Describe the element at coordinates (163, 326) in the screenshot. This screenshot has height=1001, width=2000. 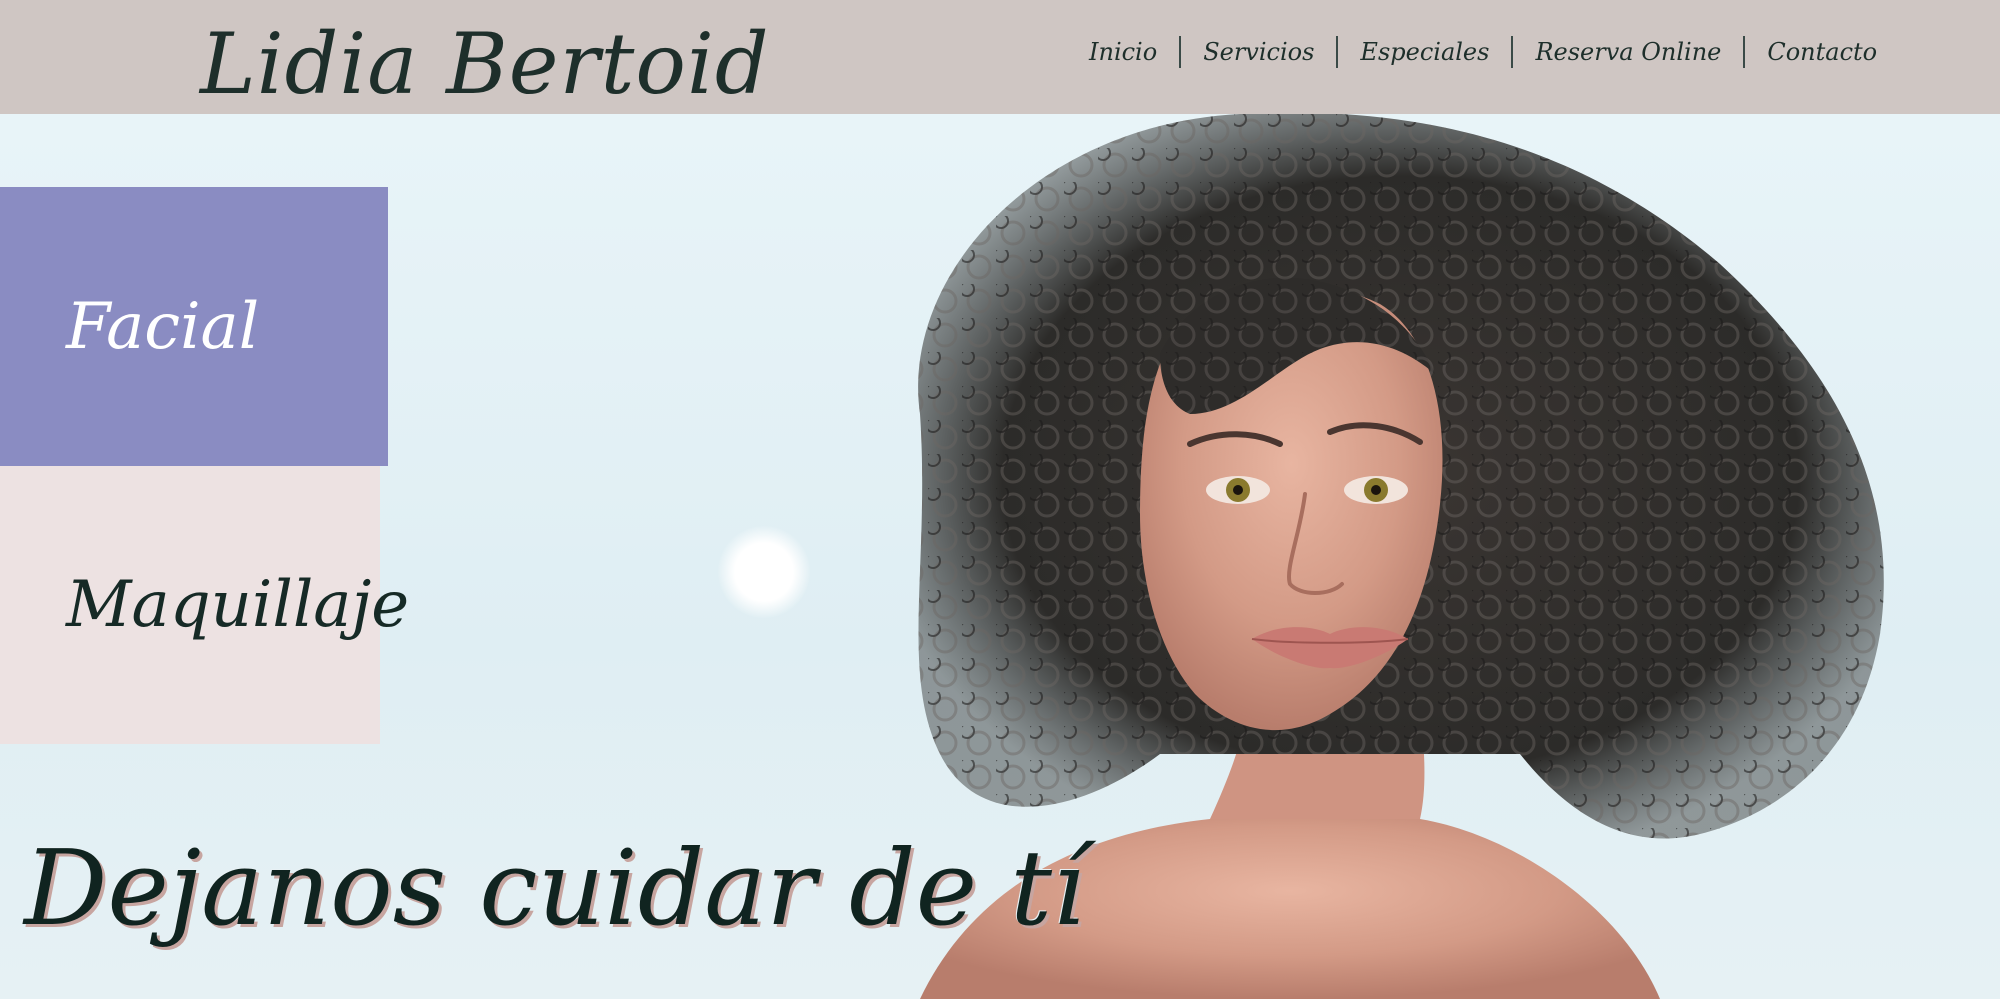
I see `facial-label: Facial` at that location.